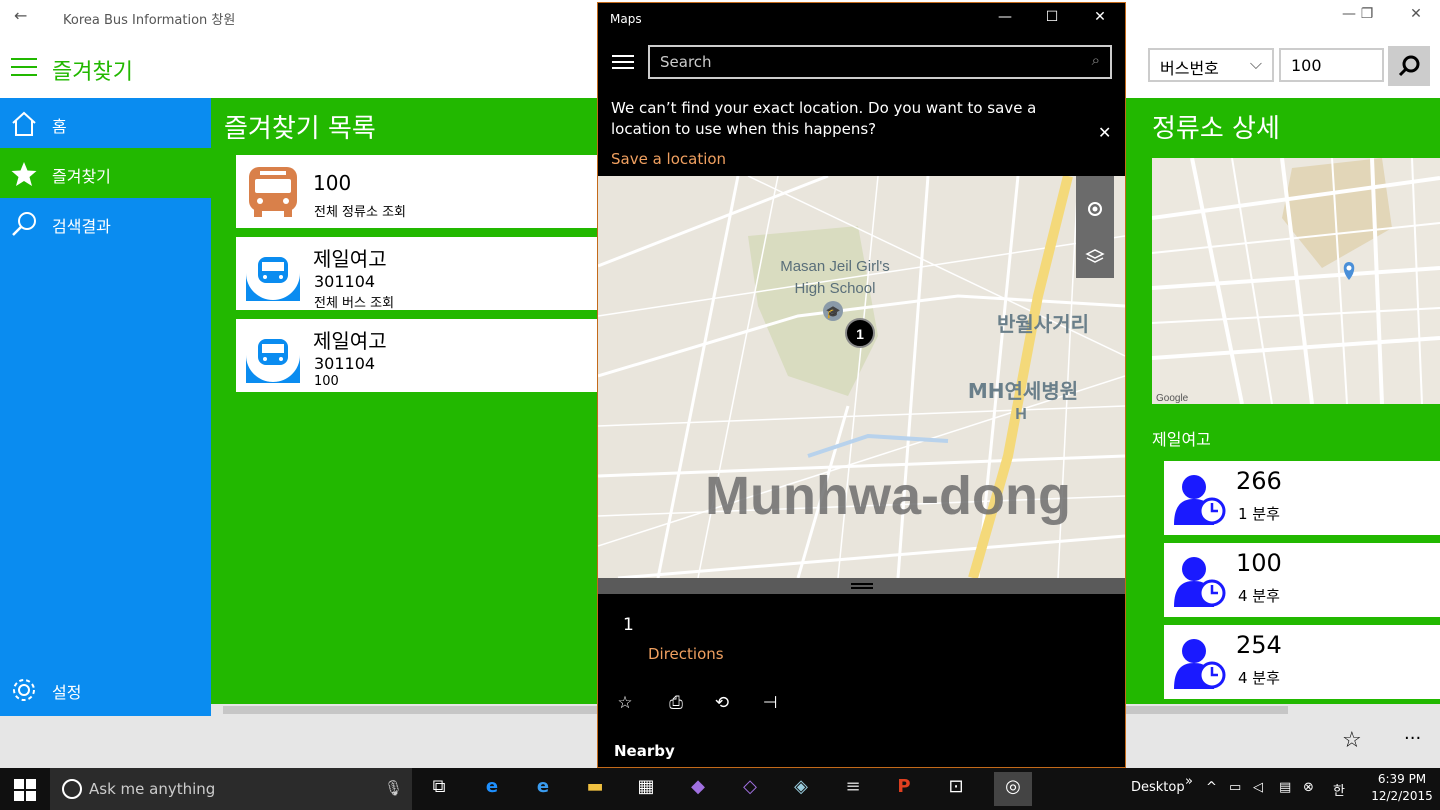 The width and height of the screenshot is (1440, 810). What do you see at coordinates (24, 123) in the screenshot?
I see `home-icon` at bounding box center [24, 123].